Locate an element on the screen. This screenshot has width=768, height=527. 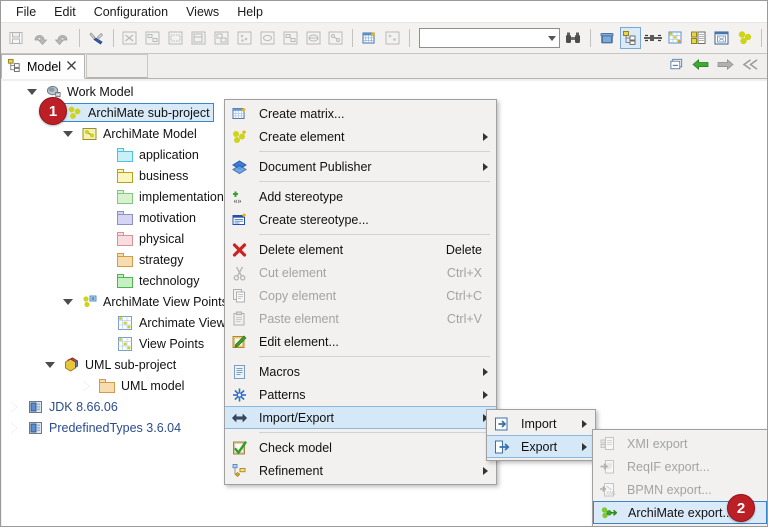
tree-item-selected: ArchiMate sub-project is located at coordinates (138, 112).